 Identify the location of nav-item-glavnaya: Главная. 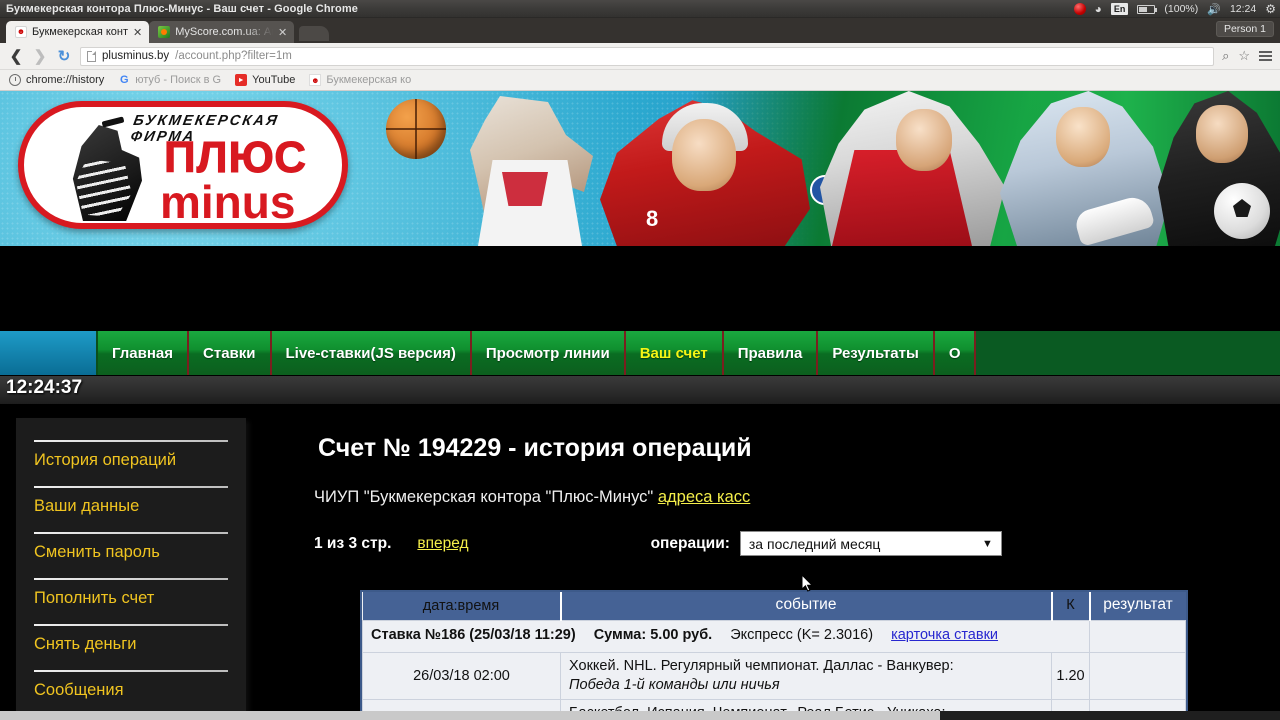
(143, 353).